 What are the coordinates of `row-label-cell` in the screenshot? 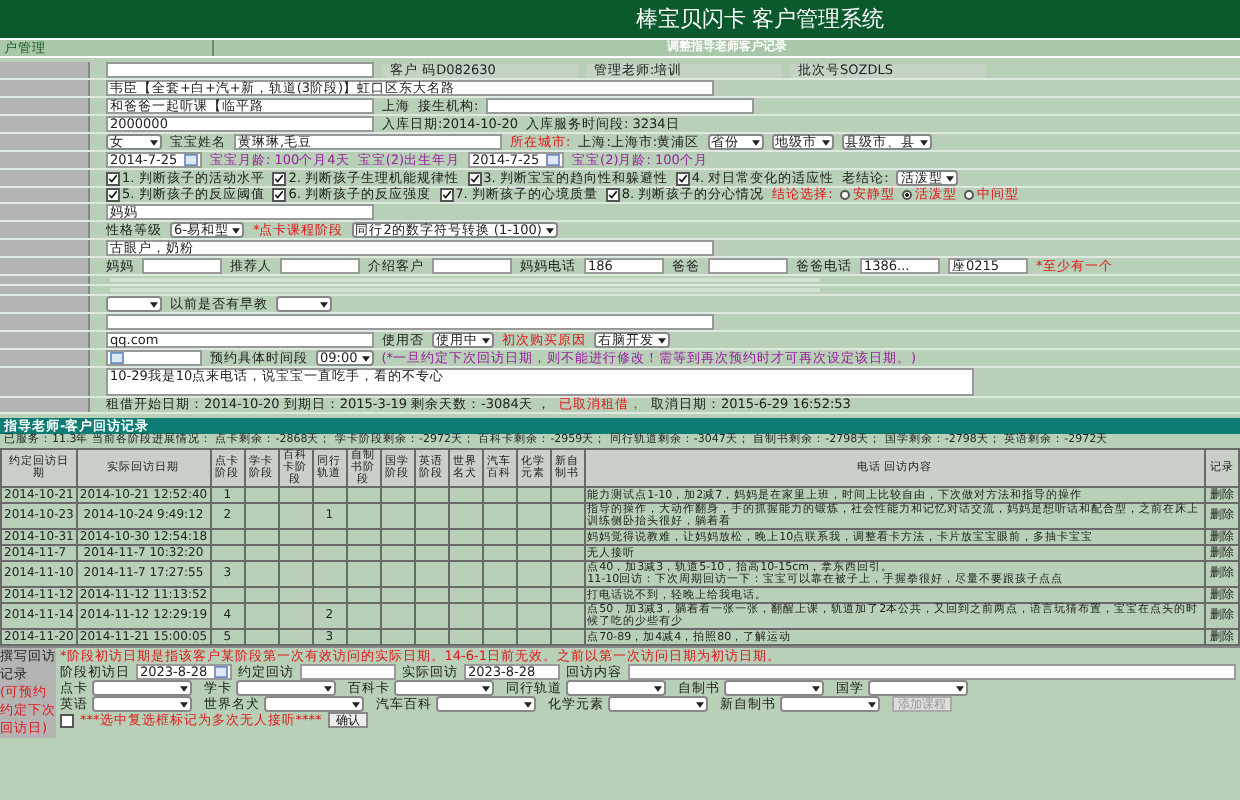 It's located at (45, 382).